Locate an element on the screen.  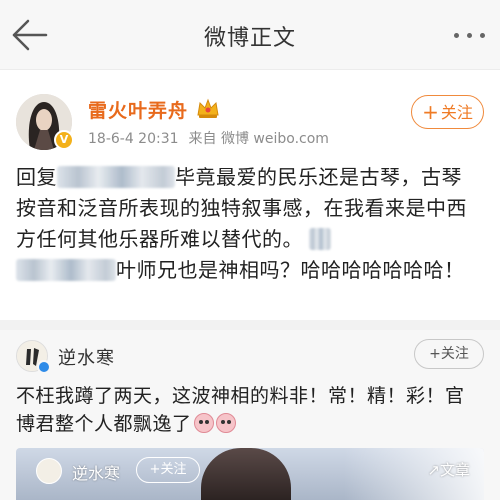
quoted-text: 不枉我蹲了两天，这波神相的料非！常！精！彩！官博君整个人都飘逸了 is located at coordinates (240, 410).